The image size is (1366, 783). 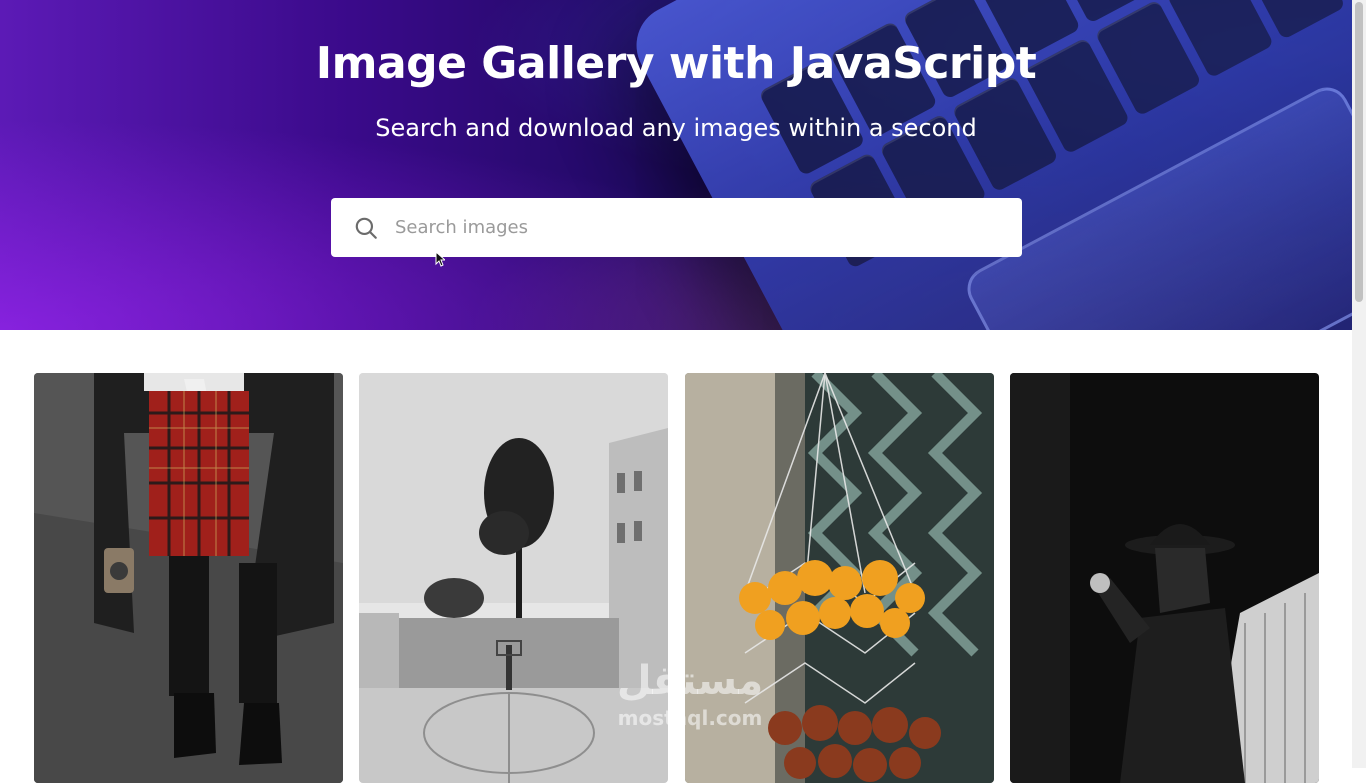 I want to click on woman-in-hat-shadow-photo, so click(x=1164, y=578).